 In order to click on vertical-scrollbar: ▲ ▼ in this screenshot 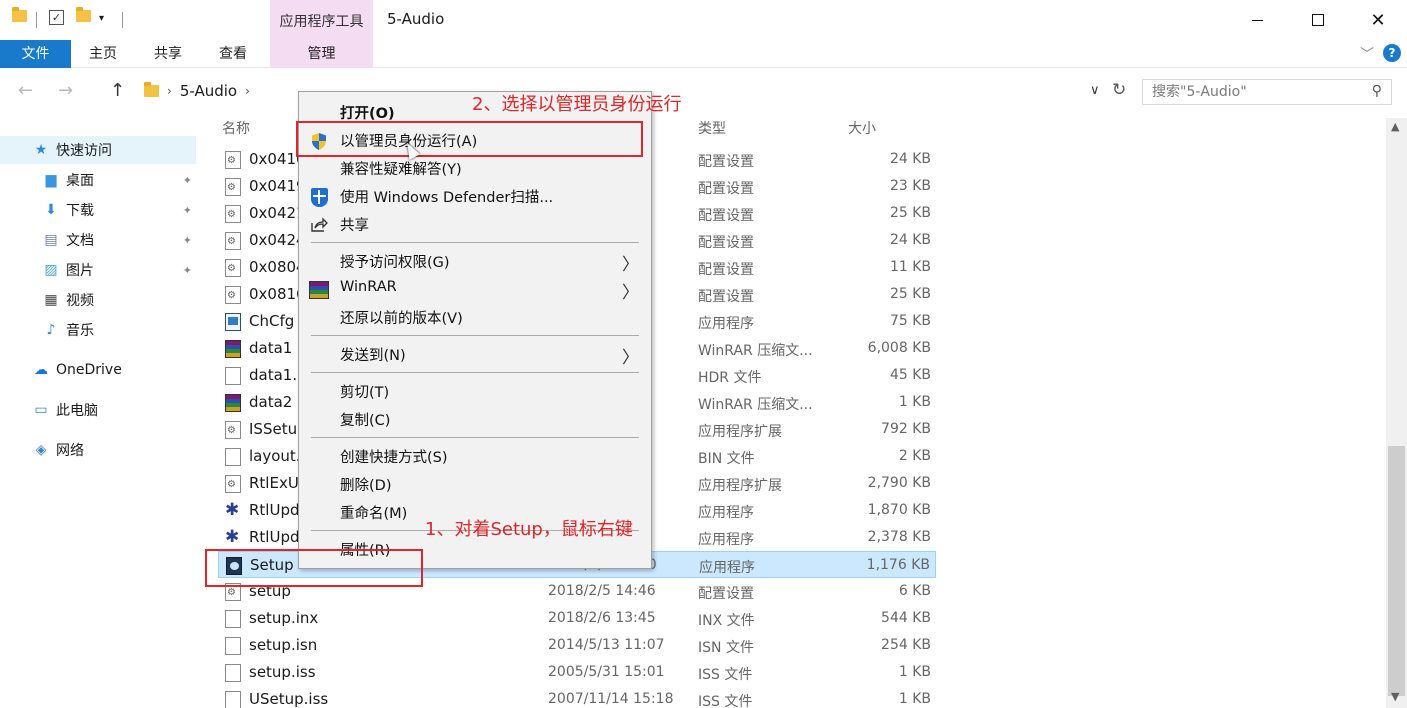, I will do `click(1396, 413)`.